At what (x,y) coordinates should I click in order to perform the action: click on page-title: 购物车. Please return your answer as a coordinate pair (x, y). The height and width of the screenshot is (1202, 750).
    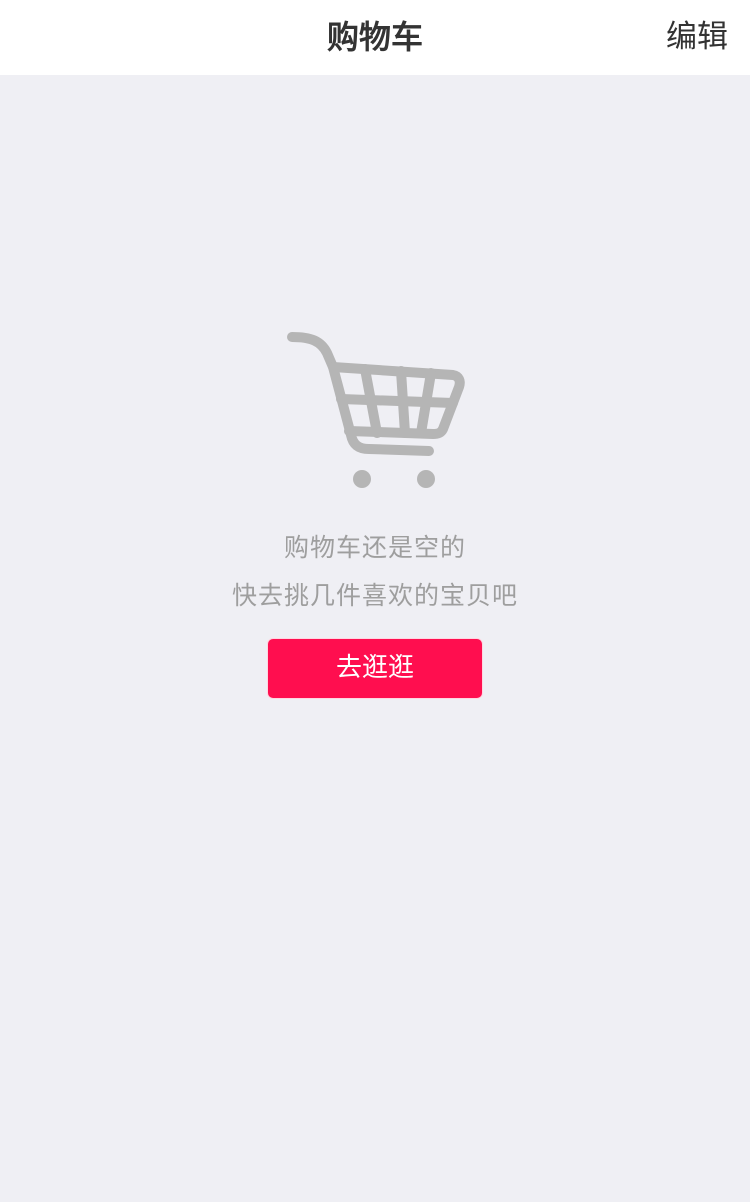
    Looking at the image, I should click on (374, 37).